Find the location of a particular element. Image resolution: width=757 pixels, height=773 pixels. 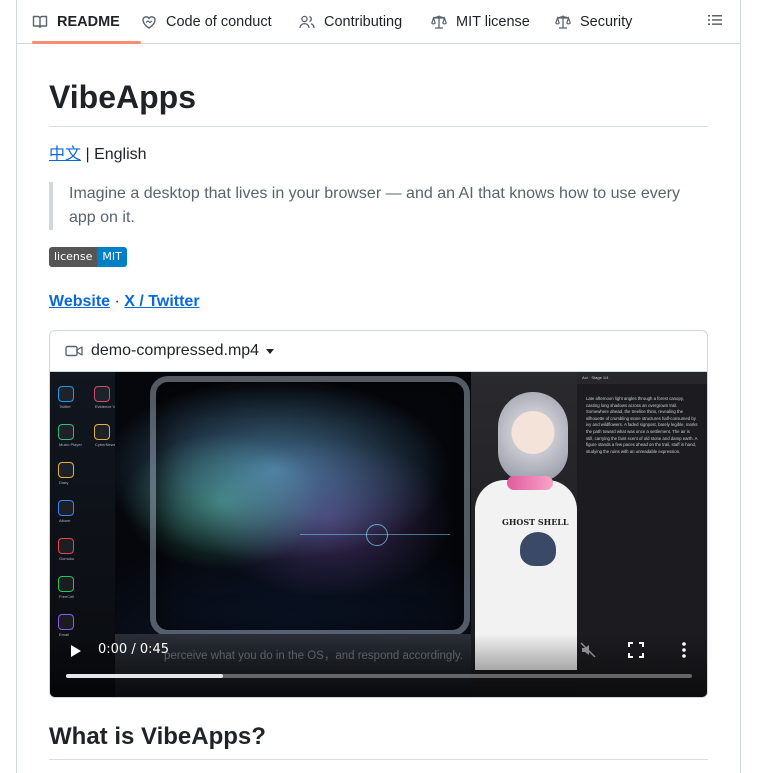

video-time: 0:00 / 0:45 is located at coordinates (134, 649).